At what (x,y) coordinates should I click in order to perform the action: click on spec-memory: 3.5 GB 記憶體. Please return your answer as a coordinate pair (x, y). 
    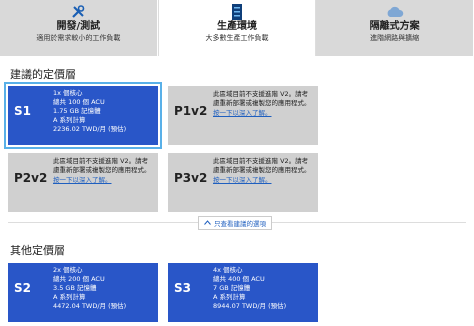
    Looking at the image, I should click on (75, 288).